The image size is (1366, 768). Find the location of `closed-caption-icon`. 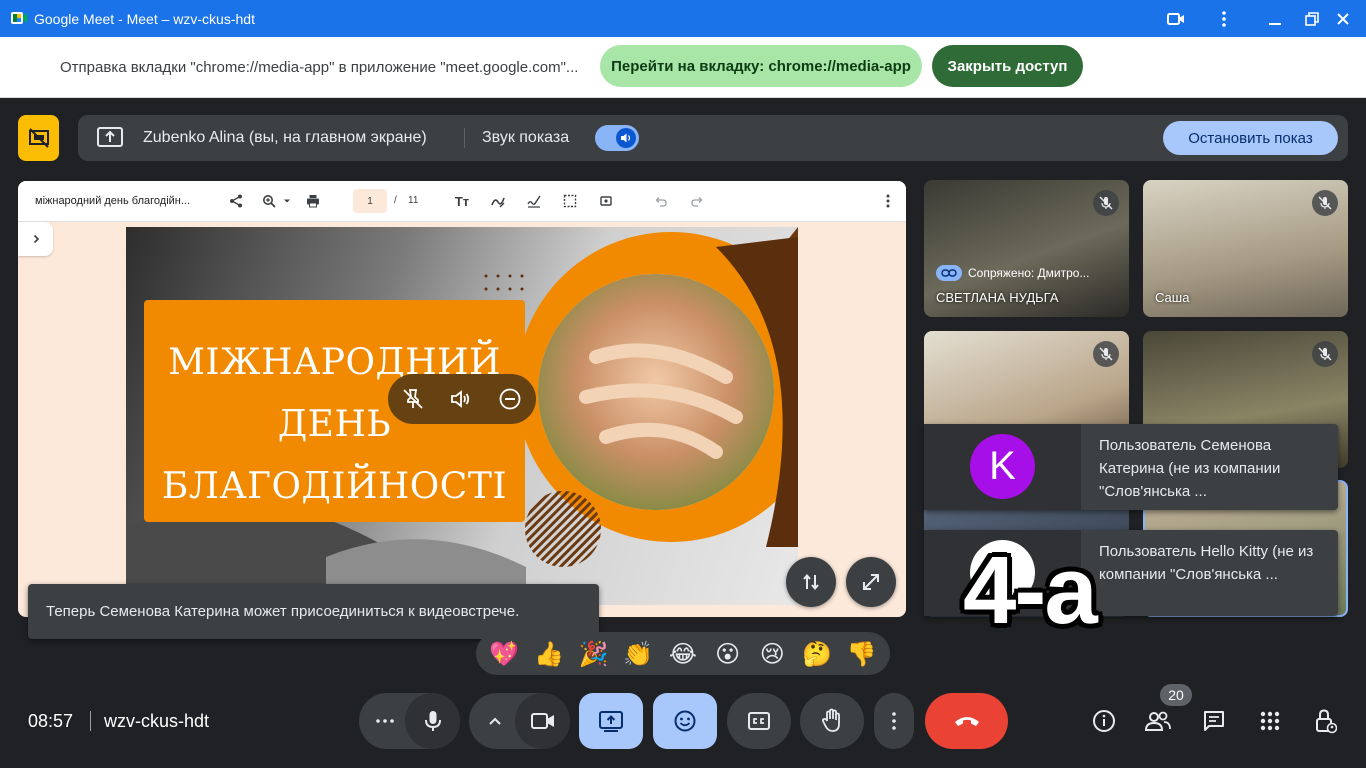

closed-caption-icon is located at coordinates (759, 721).